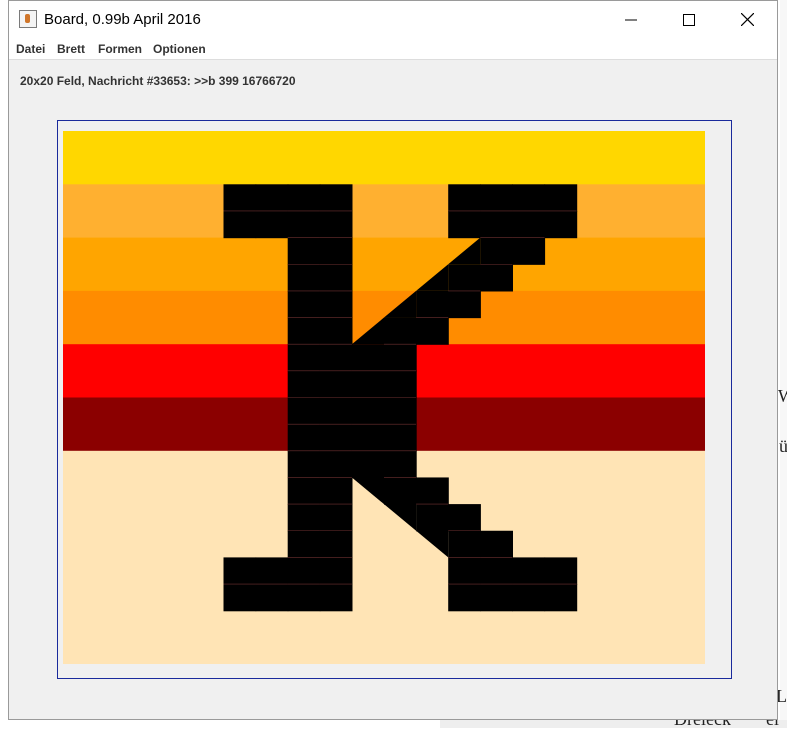 The width and height of the screenshot is (787, 730). I want to click on java-app-icon, so click(28, 19).